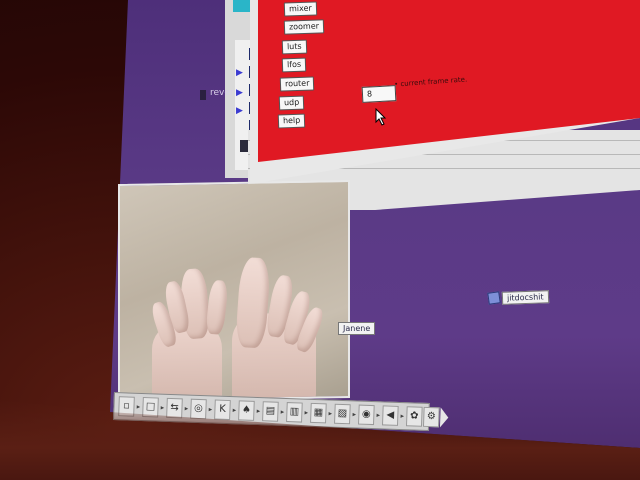 The height and width of the screenshot is (480, 640). Describe the element at coordinates (304, 27) in the screenshot. I see `patch-object-zoomer: zoomer` at that location.